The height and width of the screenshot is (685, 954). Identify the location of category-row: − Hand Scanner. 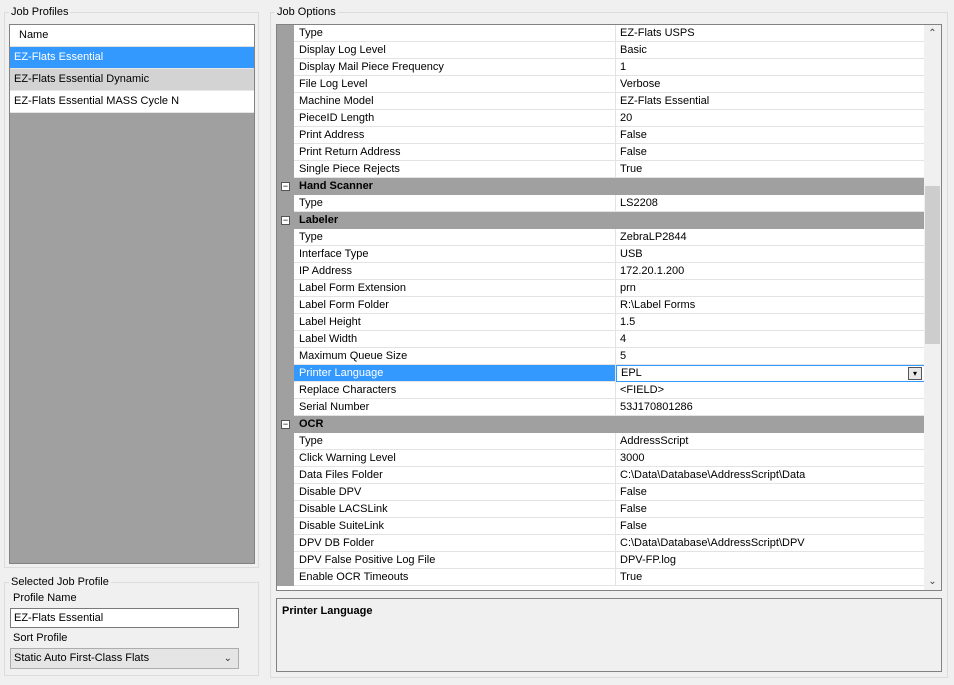
(601, 186).